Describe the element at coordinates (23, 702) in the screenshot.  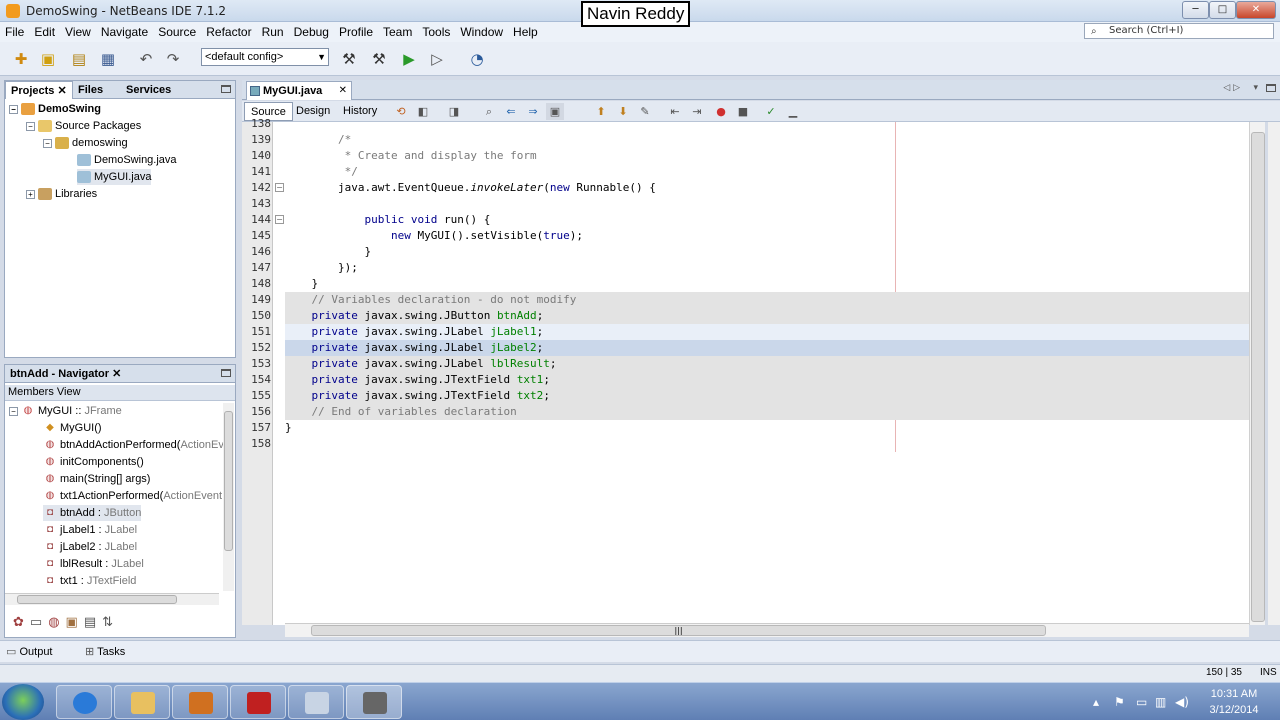
I see `start-button` at that location.